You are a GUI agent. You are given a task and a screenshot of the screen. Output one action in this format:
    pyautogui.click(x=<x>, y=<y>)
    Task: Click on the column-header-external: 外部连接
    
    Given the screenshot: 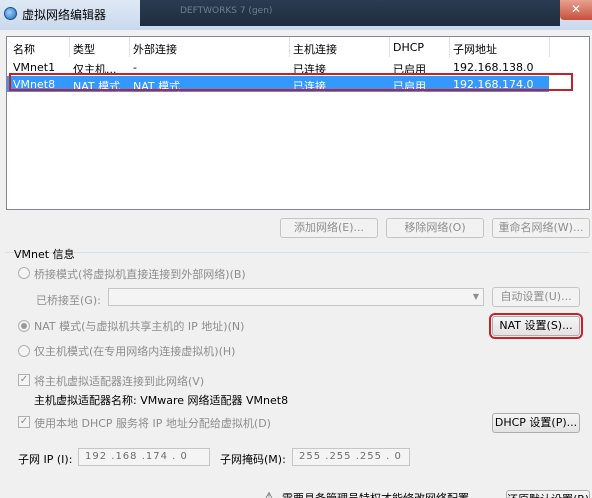 What is the action you would take?
    pyautogui.click(x=155, y=49)
    